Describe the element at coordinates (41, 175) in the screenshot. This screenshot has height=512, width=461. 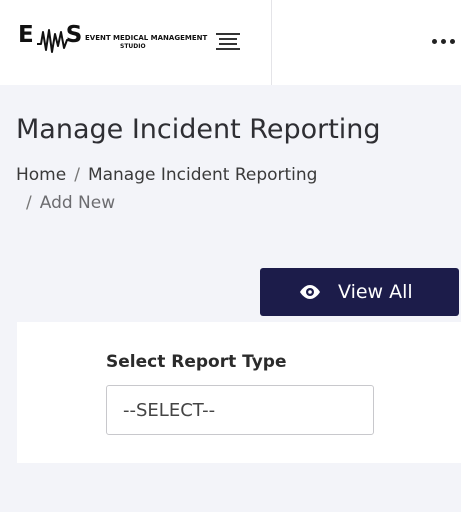
I see `breadcrumb-home: Home` at that location.